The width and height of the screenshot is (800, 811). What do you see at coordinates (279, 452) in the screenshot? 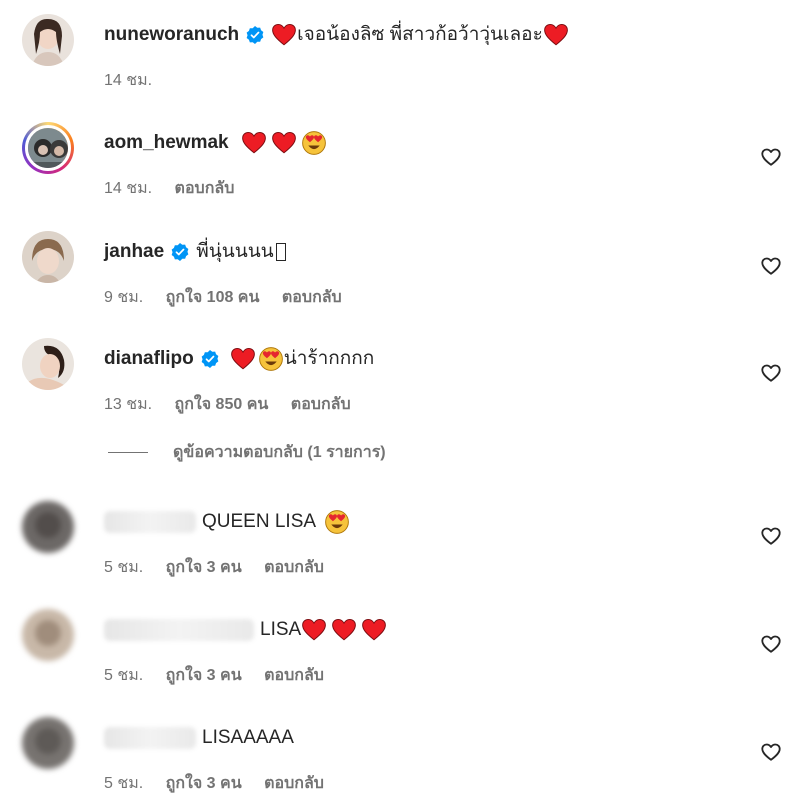
I see `view-replies-label: ดูข้อความตอบกลับ (1 รายการ)` at bounding box center [279, 452].